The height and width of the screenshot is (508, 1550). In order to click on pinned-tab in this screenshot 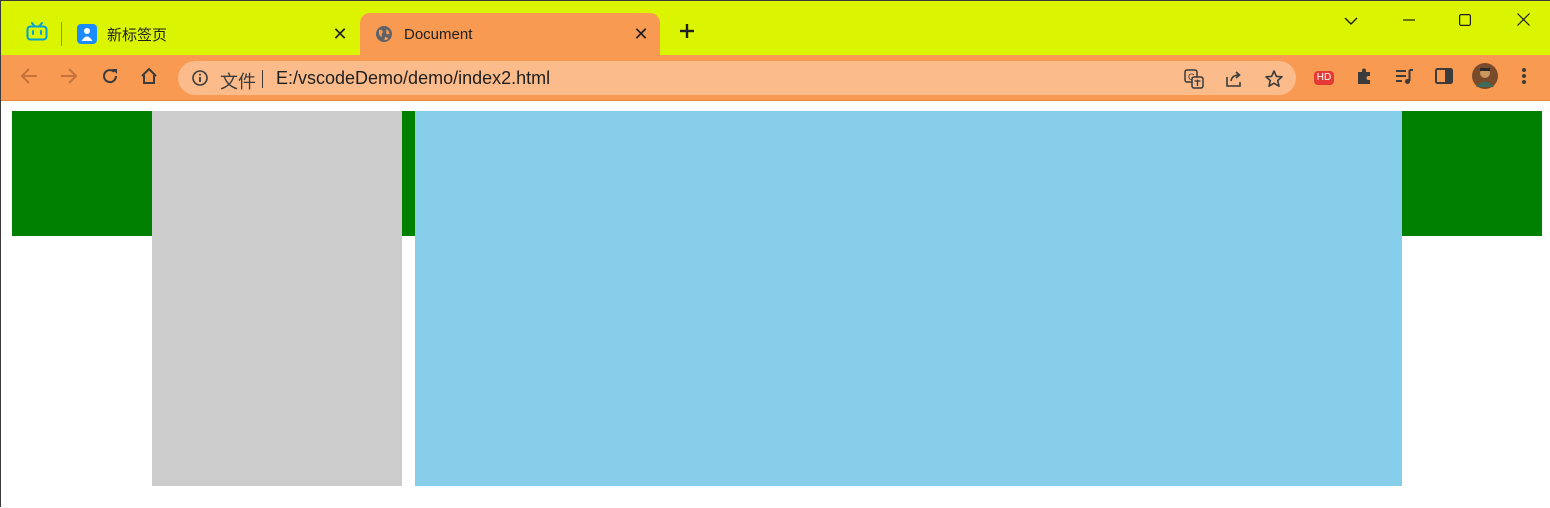, I will do `click(37, 34)`.